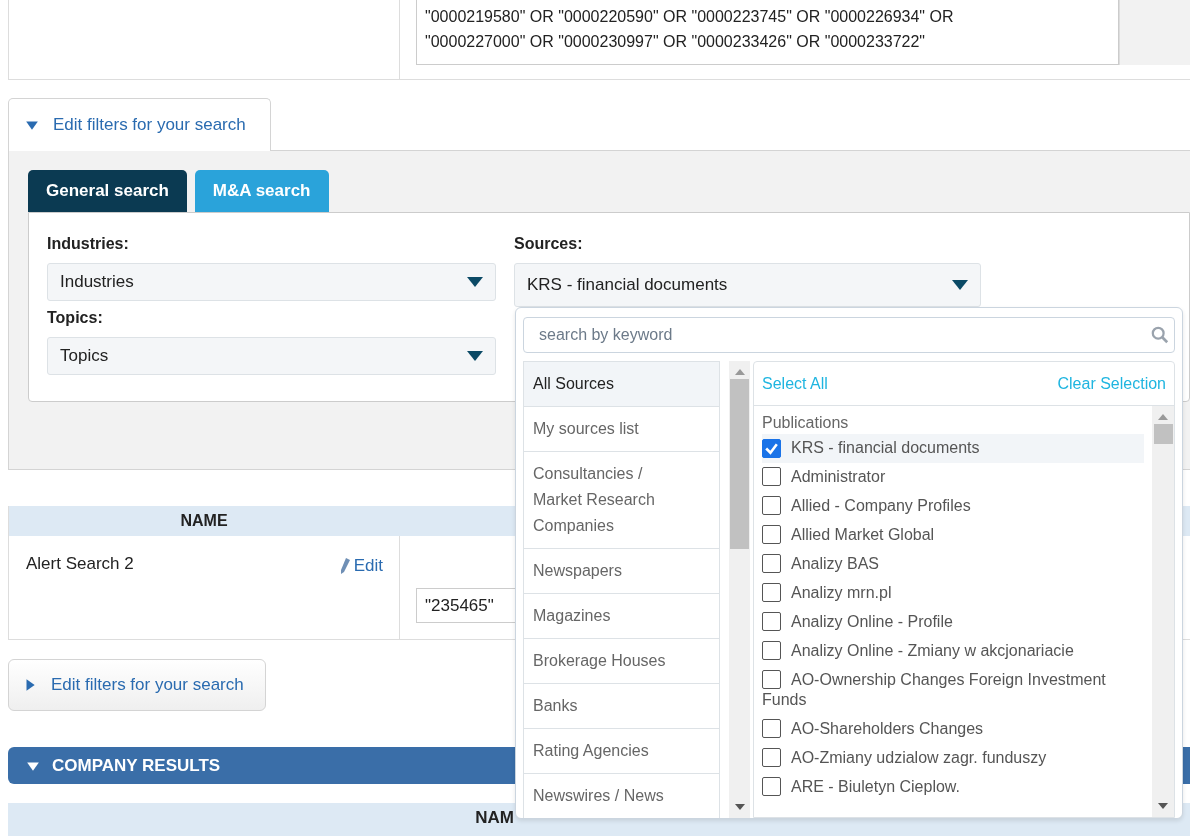  What do you see at coordinates (953, 690) in the screenshot?
I see `source-item: AO-Ownership Changes Foreign Investment Funds` at bounding box center [953, 690].